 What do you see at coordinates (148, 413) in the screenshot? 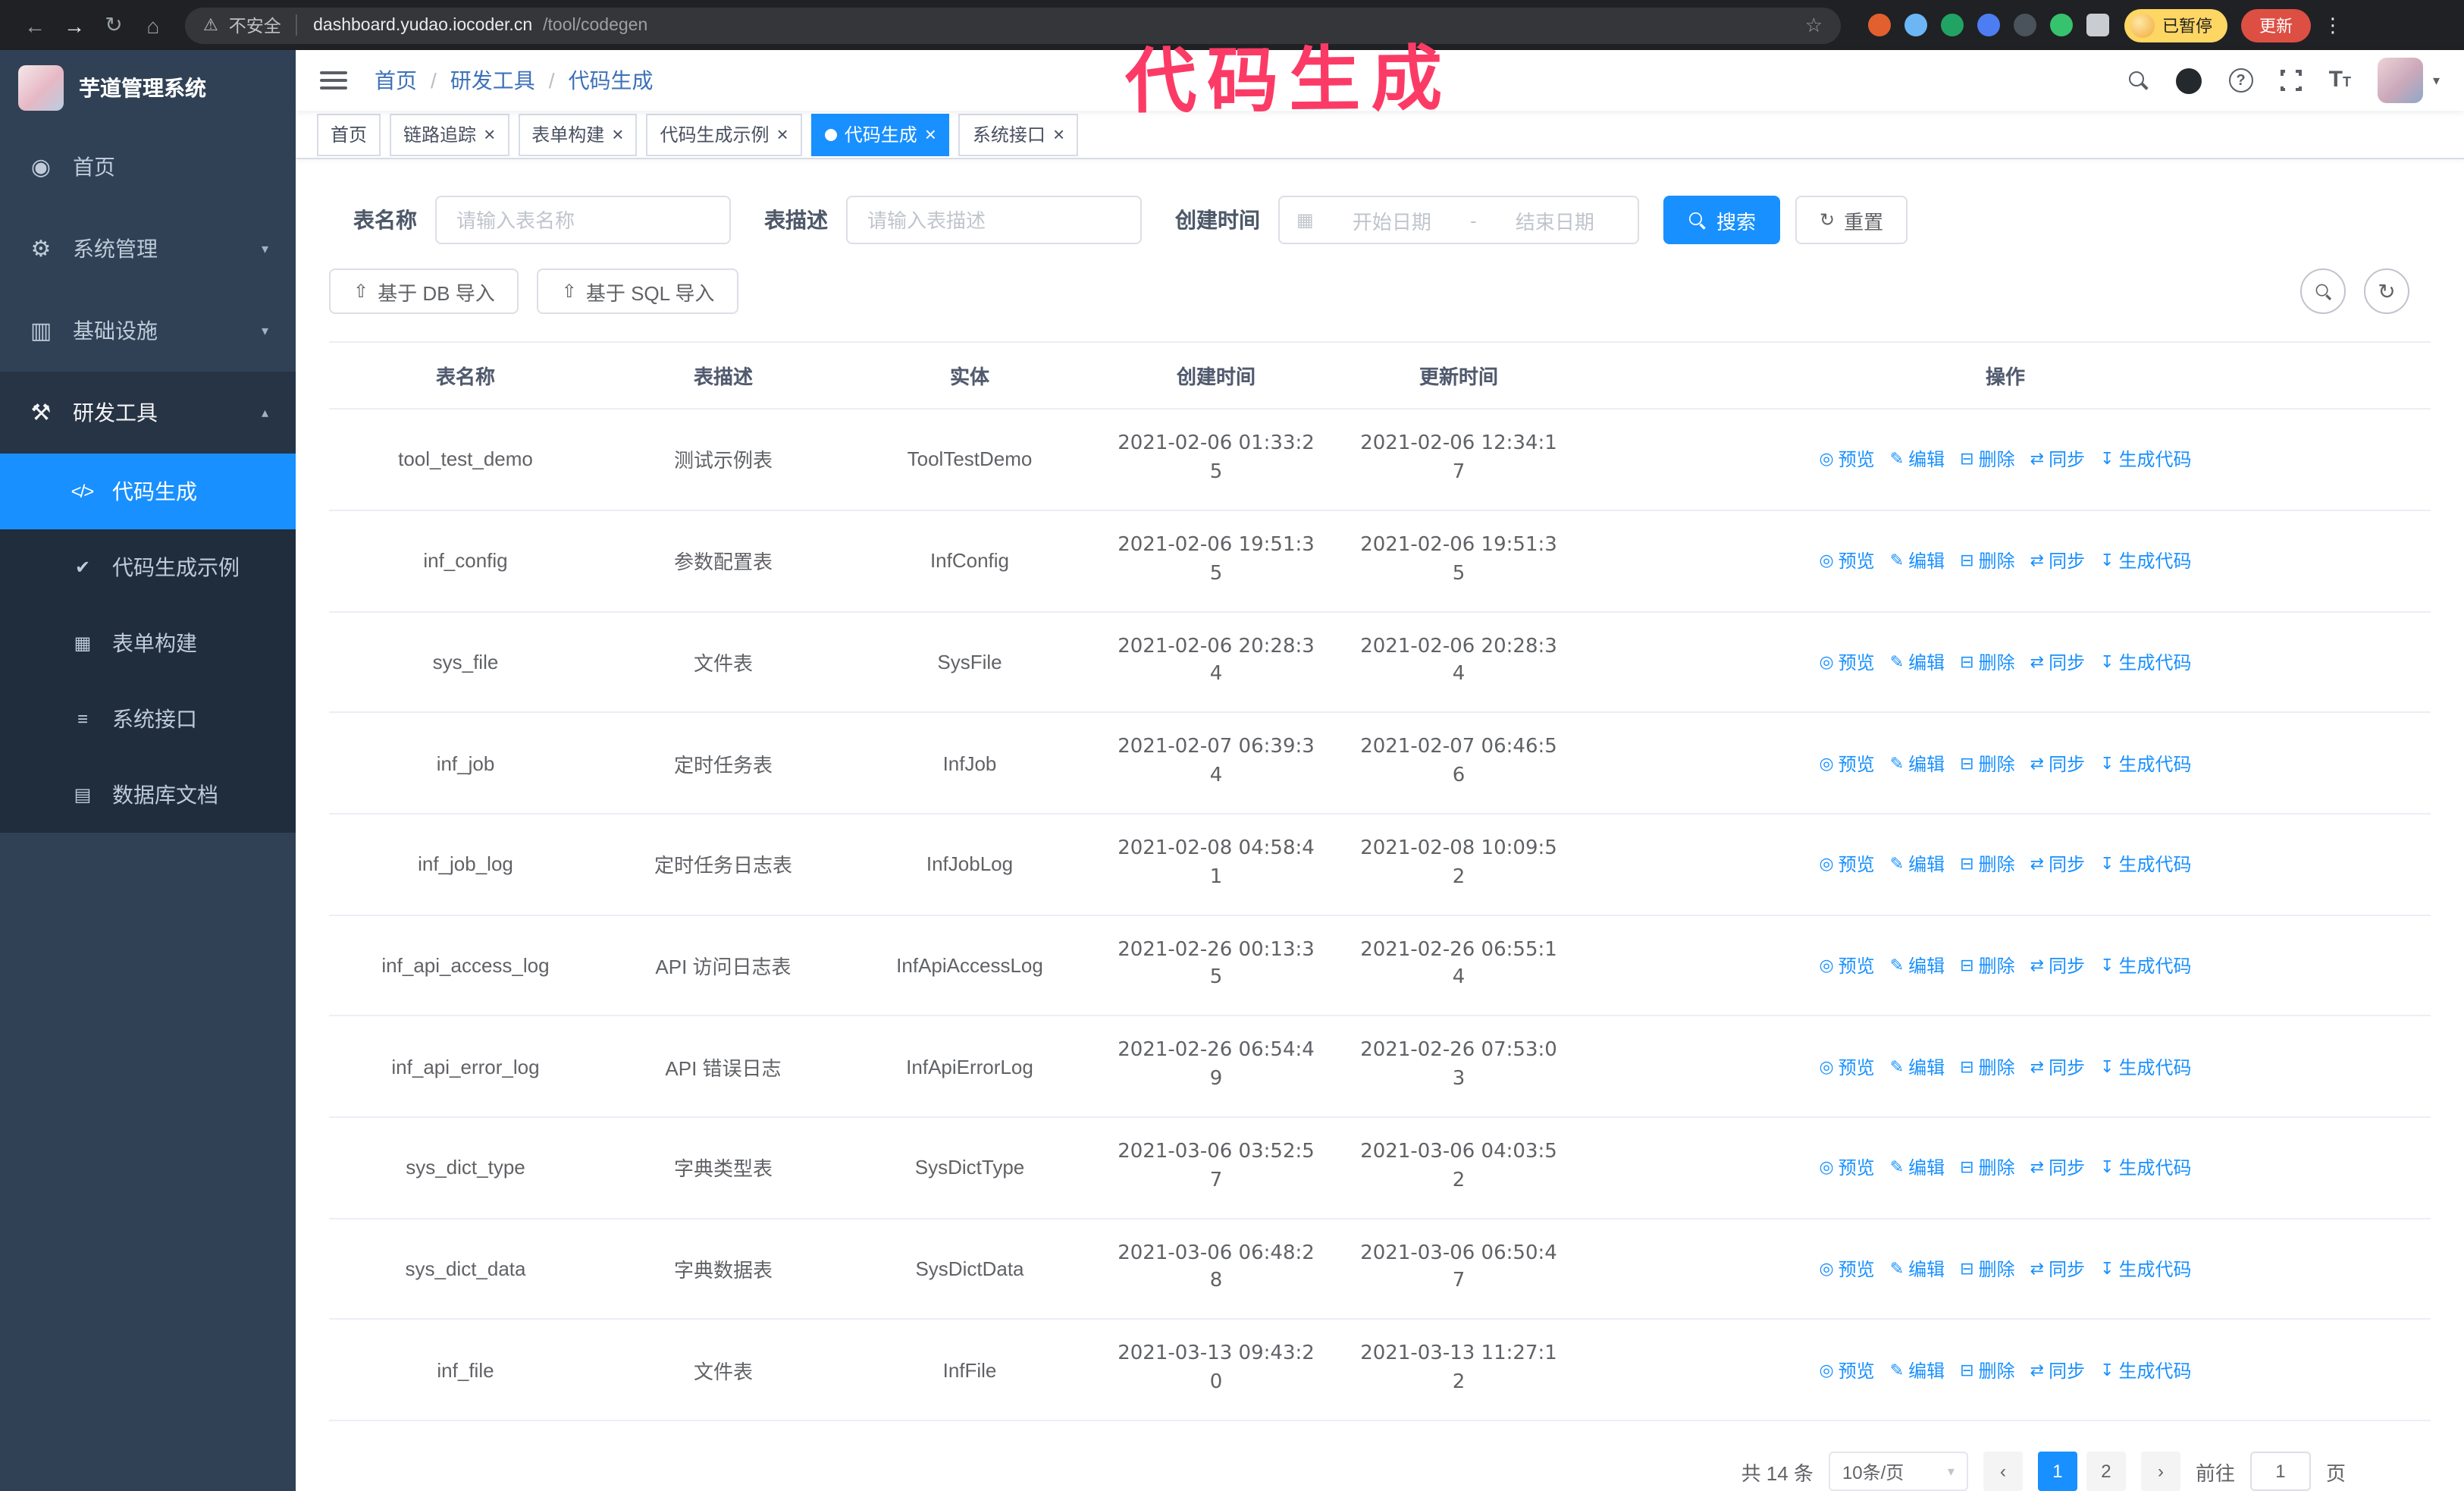
I see `sidebar-item: ⚒ 研发工具 ▴` at bounding box center [148, 413].